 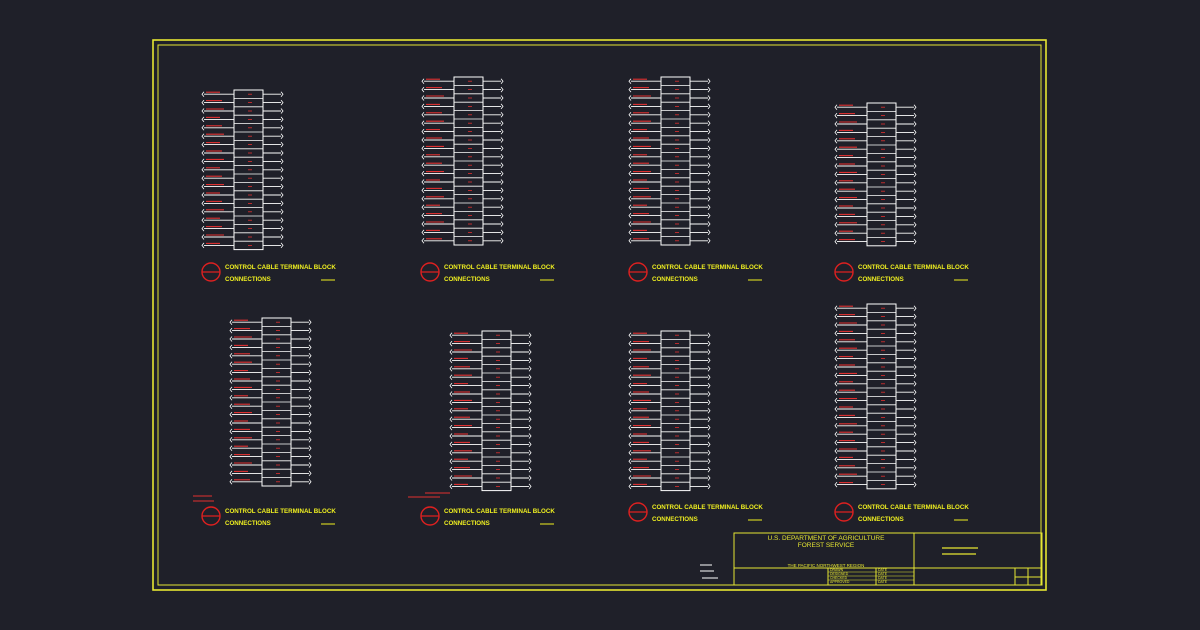 What do you see at coordinates (827, 538) in the screenshot?
I see `agency-line-1: U.S. DEPARTMENT OF AGRICULTURE` at bounding box center [827, 538].